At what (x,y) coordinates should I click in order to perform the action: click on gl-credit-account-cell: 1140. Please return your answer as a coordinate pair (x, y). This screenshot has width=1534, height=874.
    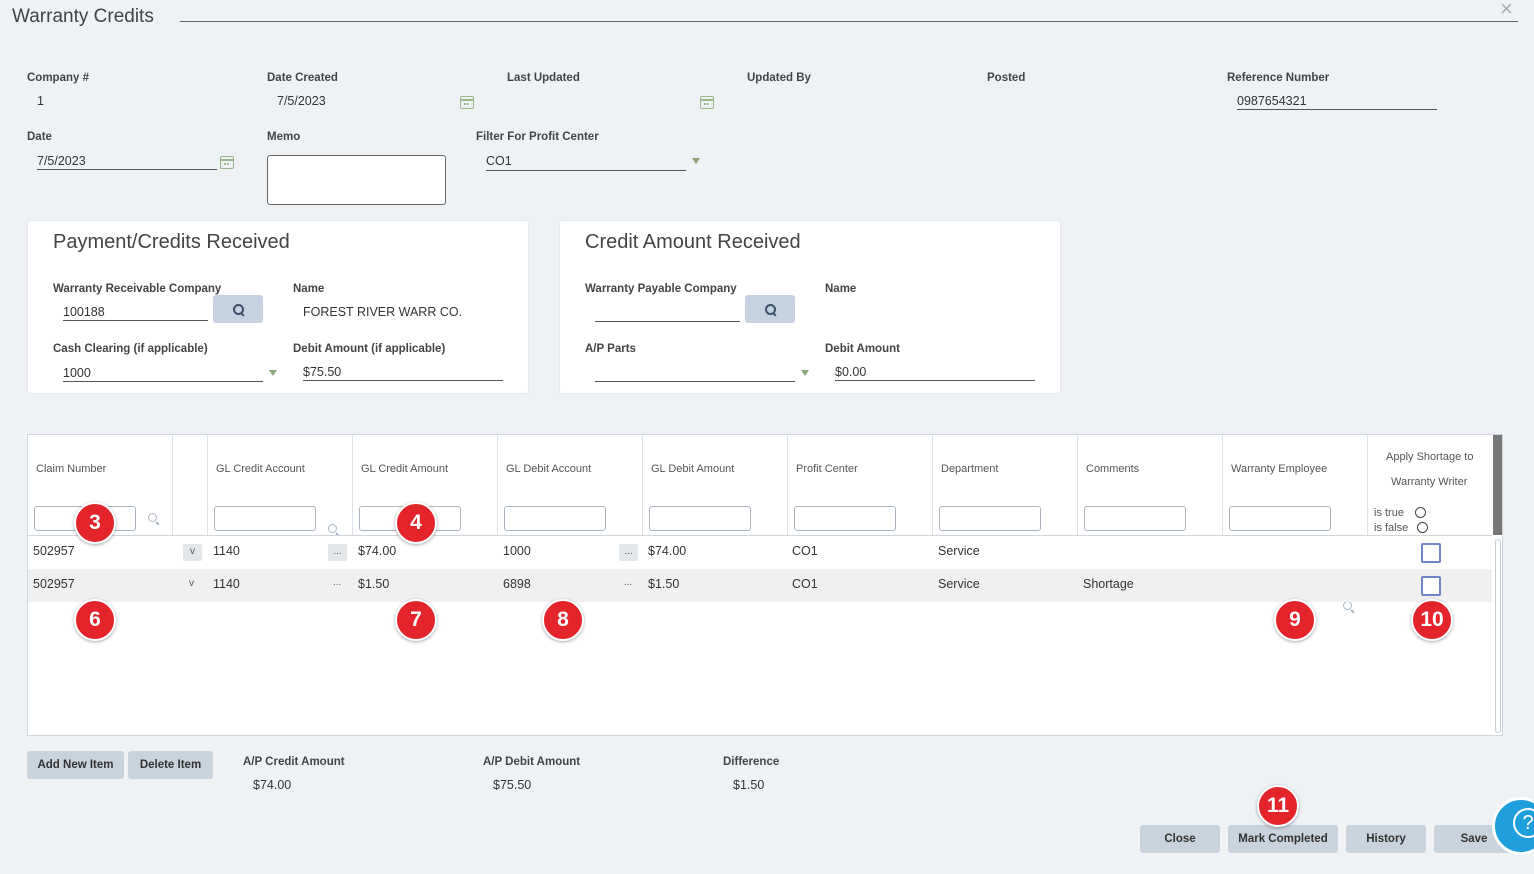
    Looking at the image, I should click on (226, 584).